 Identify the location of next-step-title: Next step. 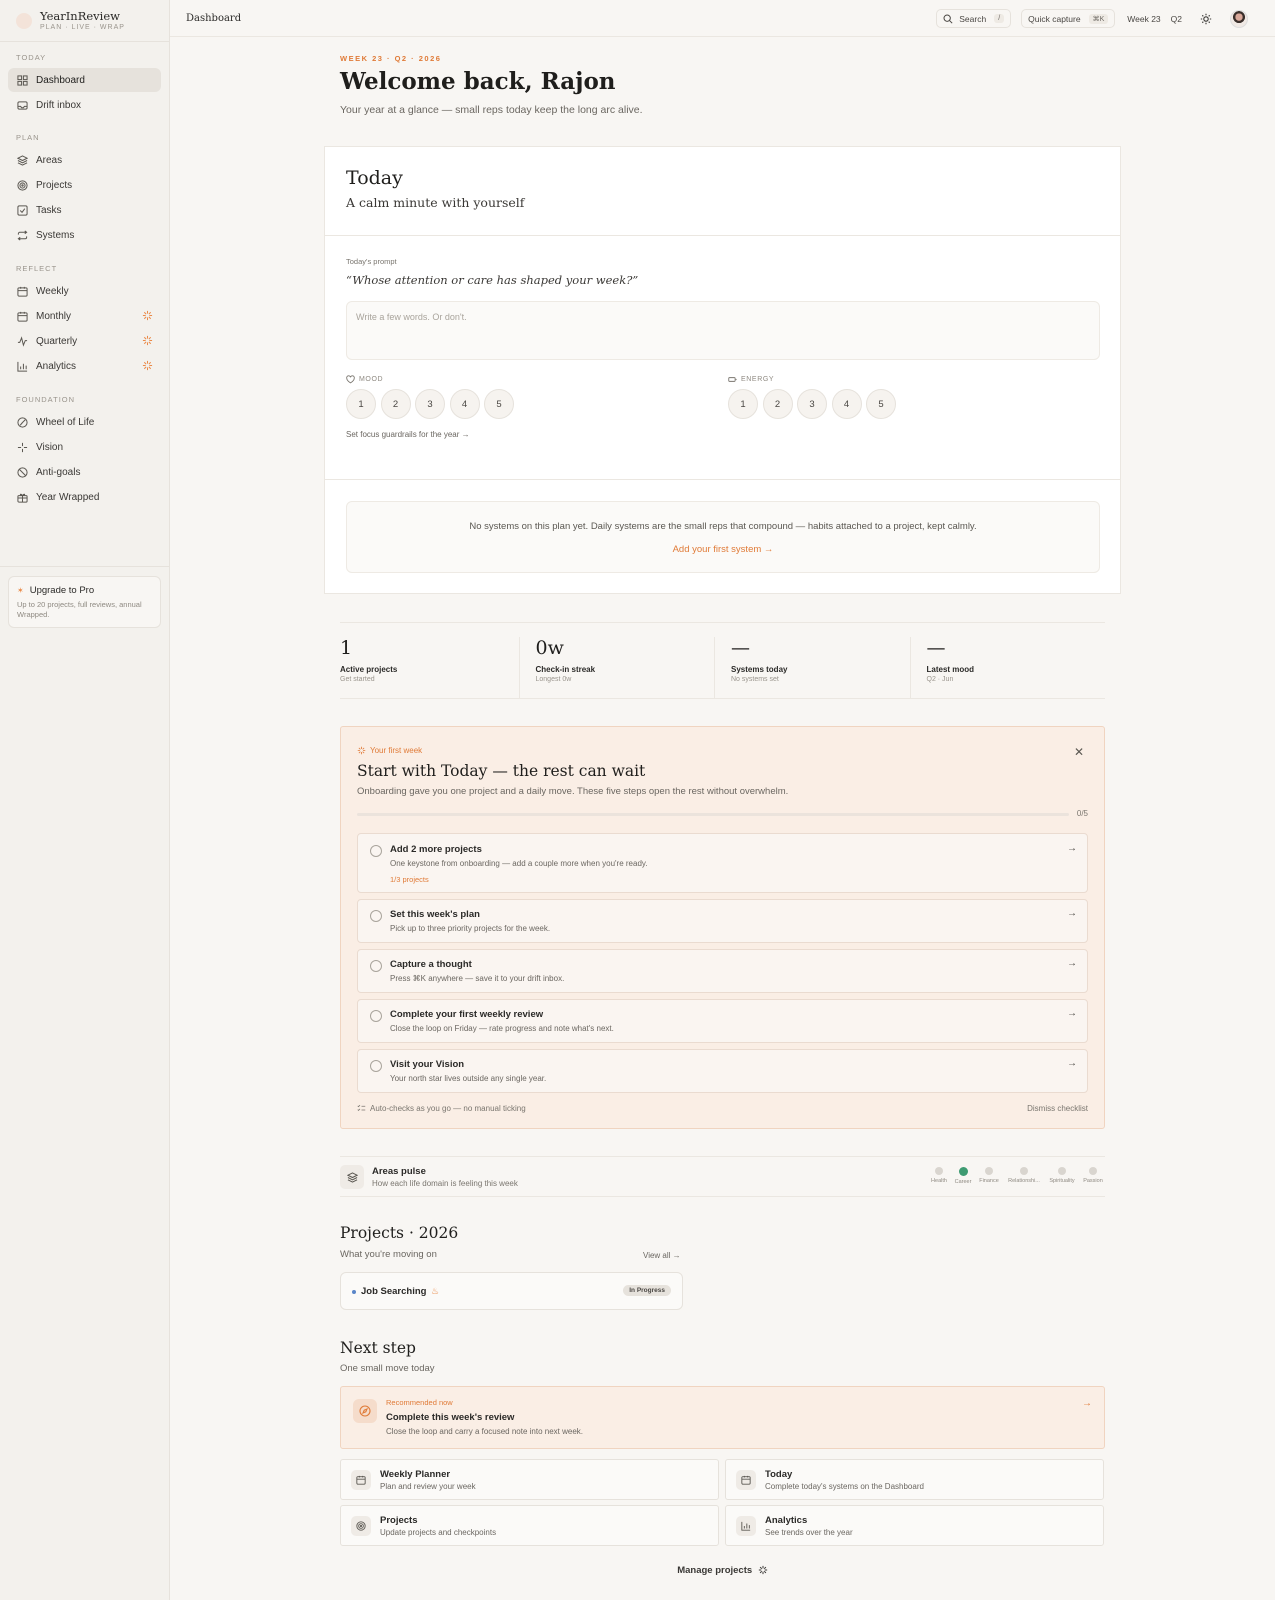
(378, 1348).